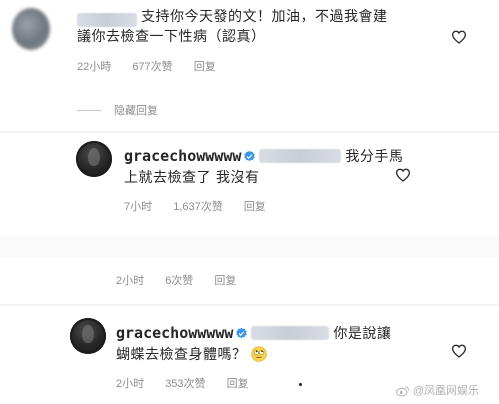 This screenshot has height=404, width=499. Describe the element at coordinates (181, 355) in the screenshot. I see `reply-text: 蝴蝶去檢查身體嗎？` at that location.